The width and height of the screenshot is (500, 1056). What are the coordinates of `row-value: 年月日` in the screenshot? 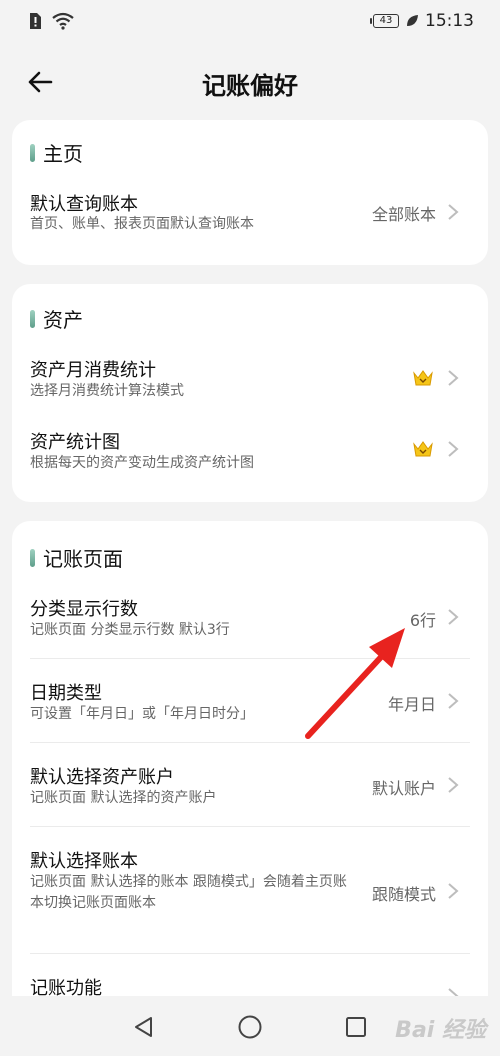 It's located at (411, 704).